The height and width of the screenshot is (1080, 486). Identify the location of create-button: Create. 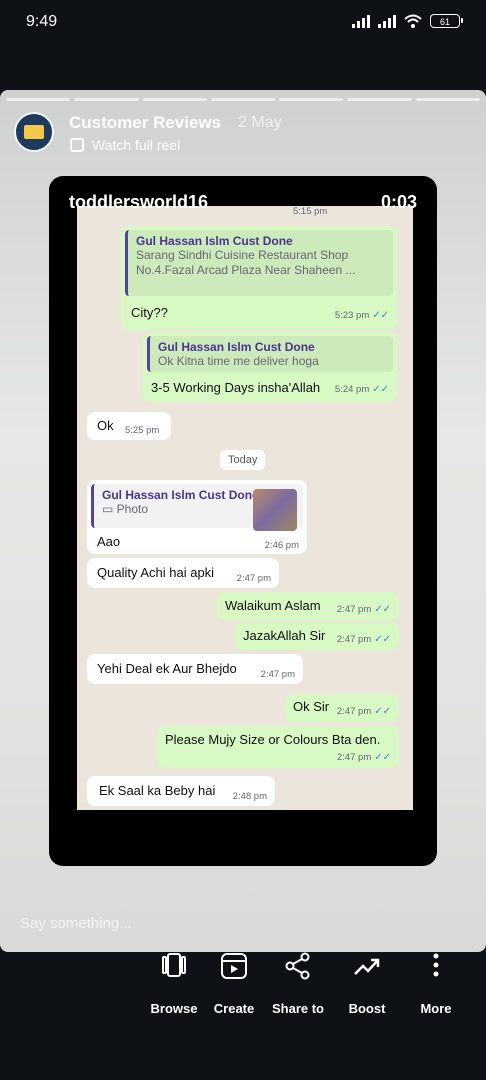
(234, 984).